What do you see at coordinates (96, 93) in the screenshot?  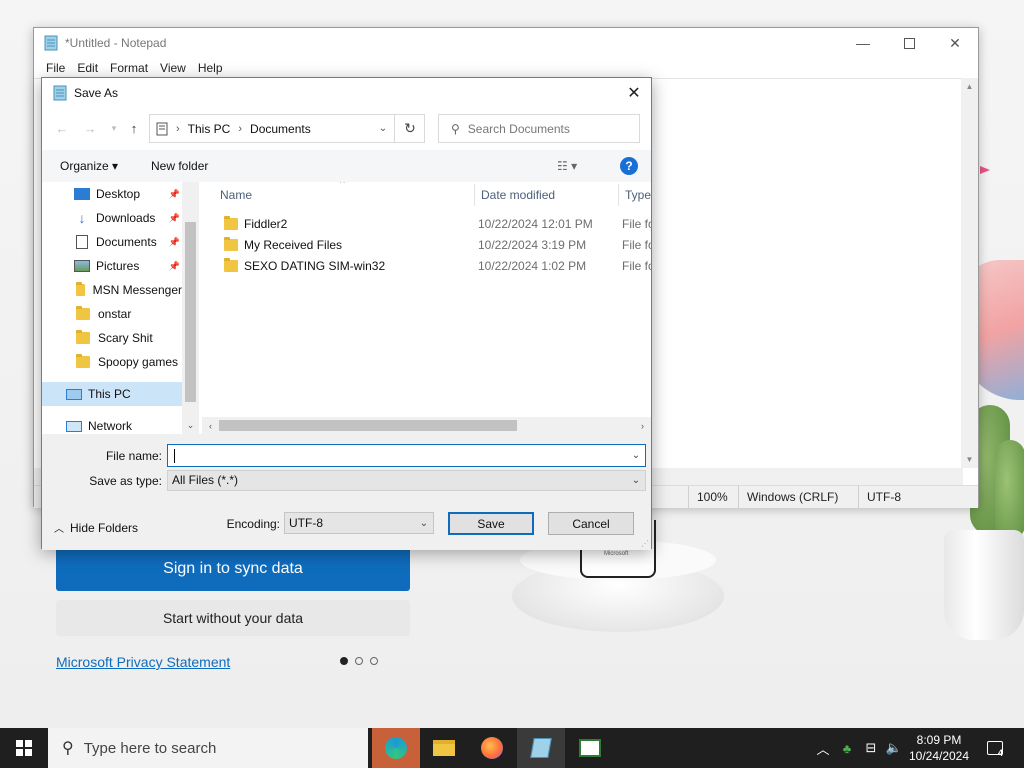 I see `dialog-title: Save As` at bounding box center [96, 93].